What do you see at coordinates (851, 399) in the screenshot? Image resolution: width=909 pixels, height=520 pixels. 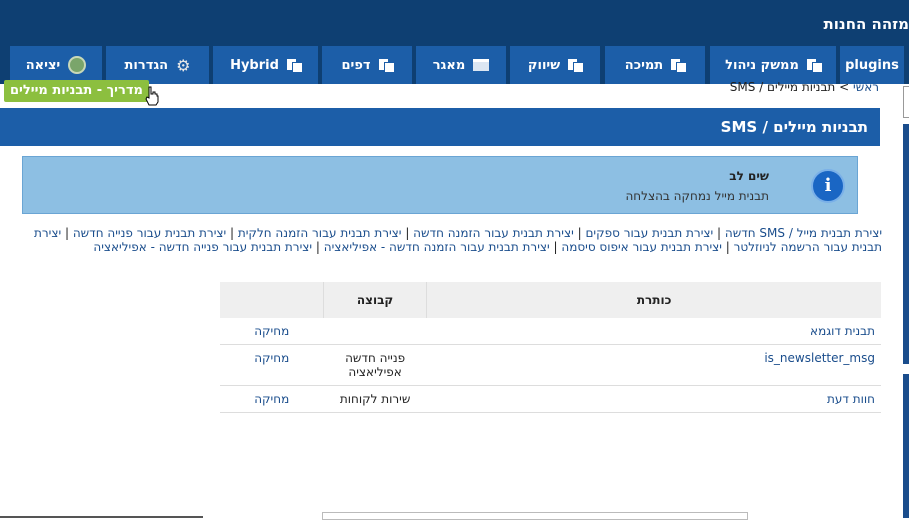 I see `template-title-link: חוות דעת` at bounding box center [851, 399].